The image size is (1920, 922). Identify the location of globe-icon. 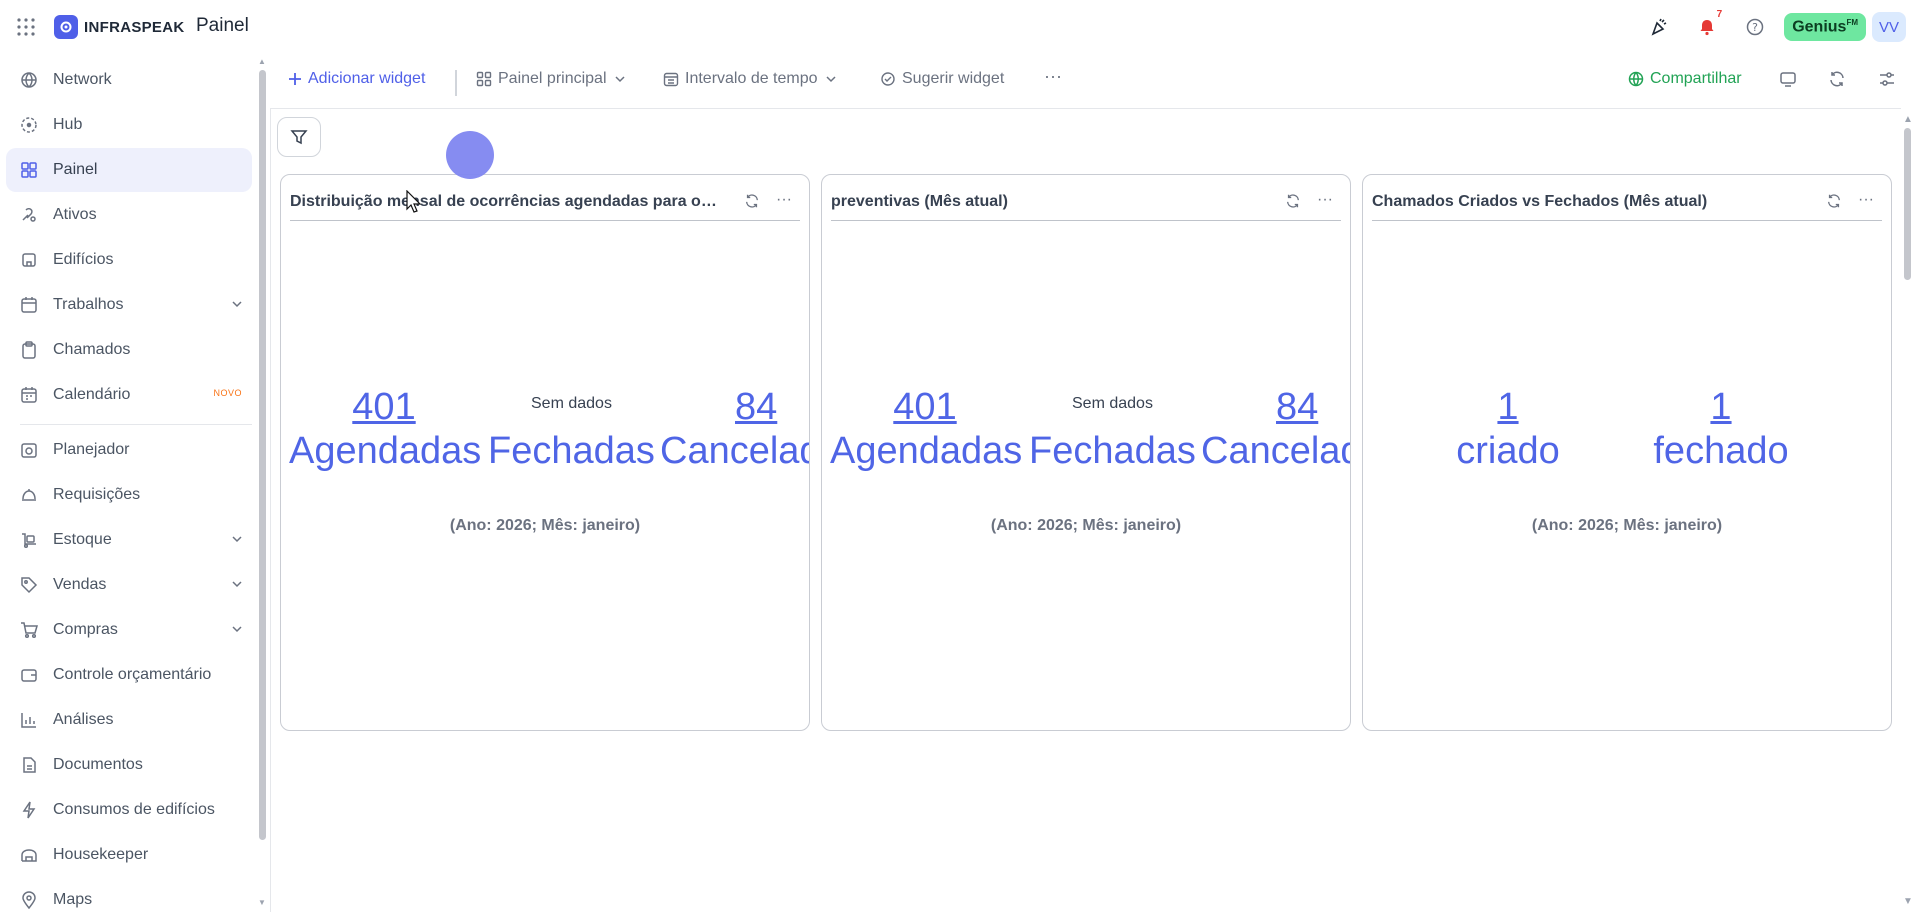
(1636, 79).